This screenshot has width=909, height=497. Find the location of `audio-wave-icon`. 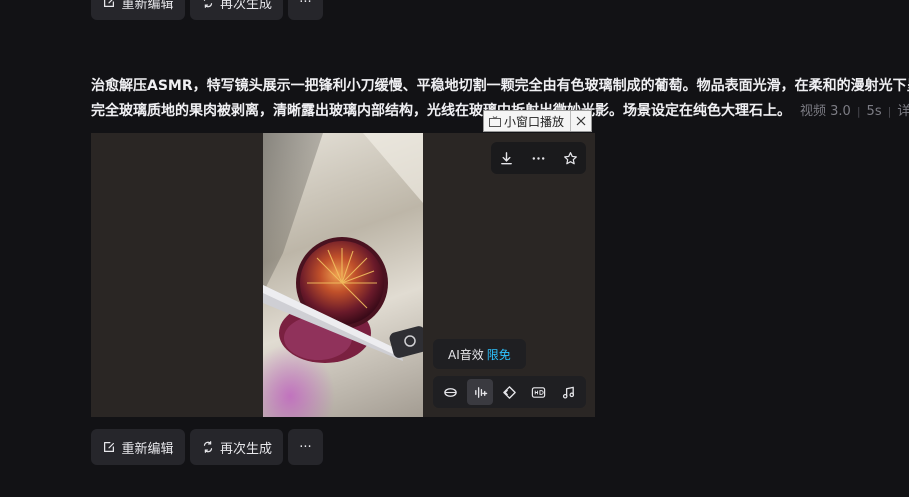

audio-wave-icon is located at coordinates (480, 392).